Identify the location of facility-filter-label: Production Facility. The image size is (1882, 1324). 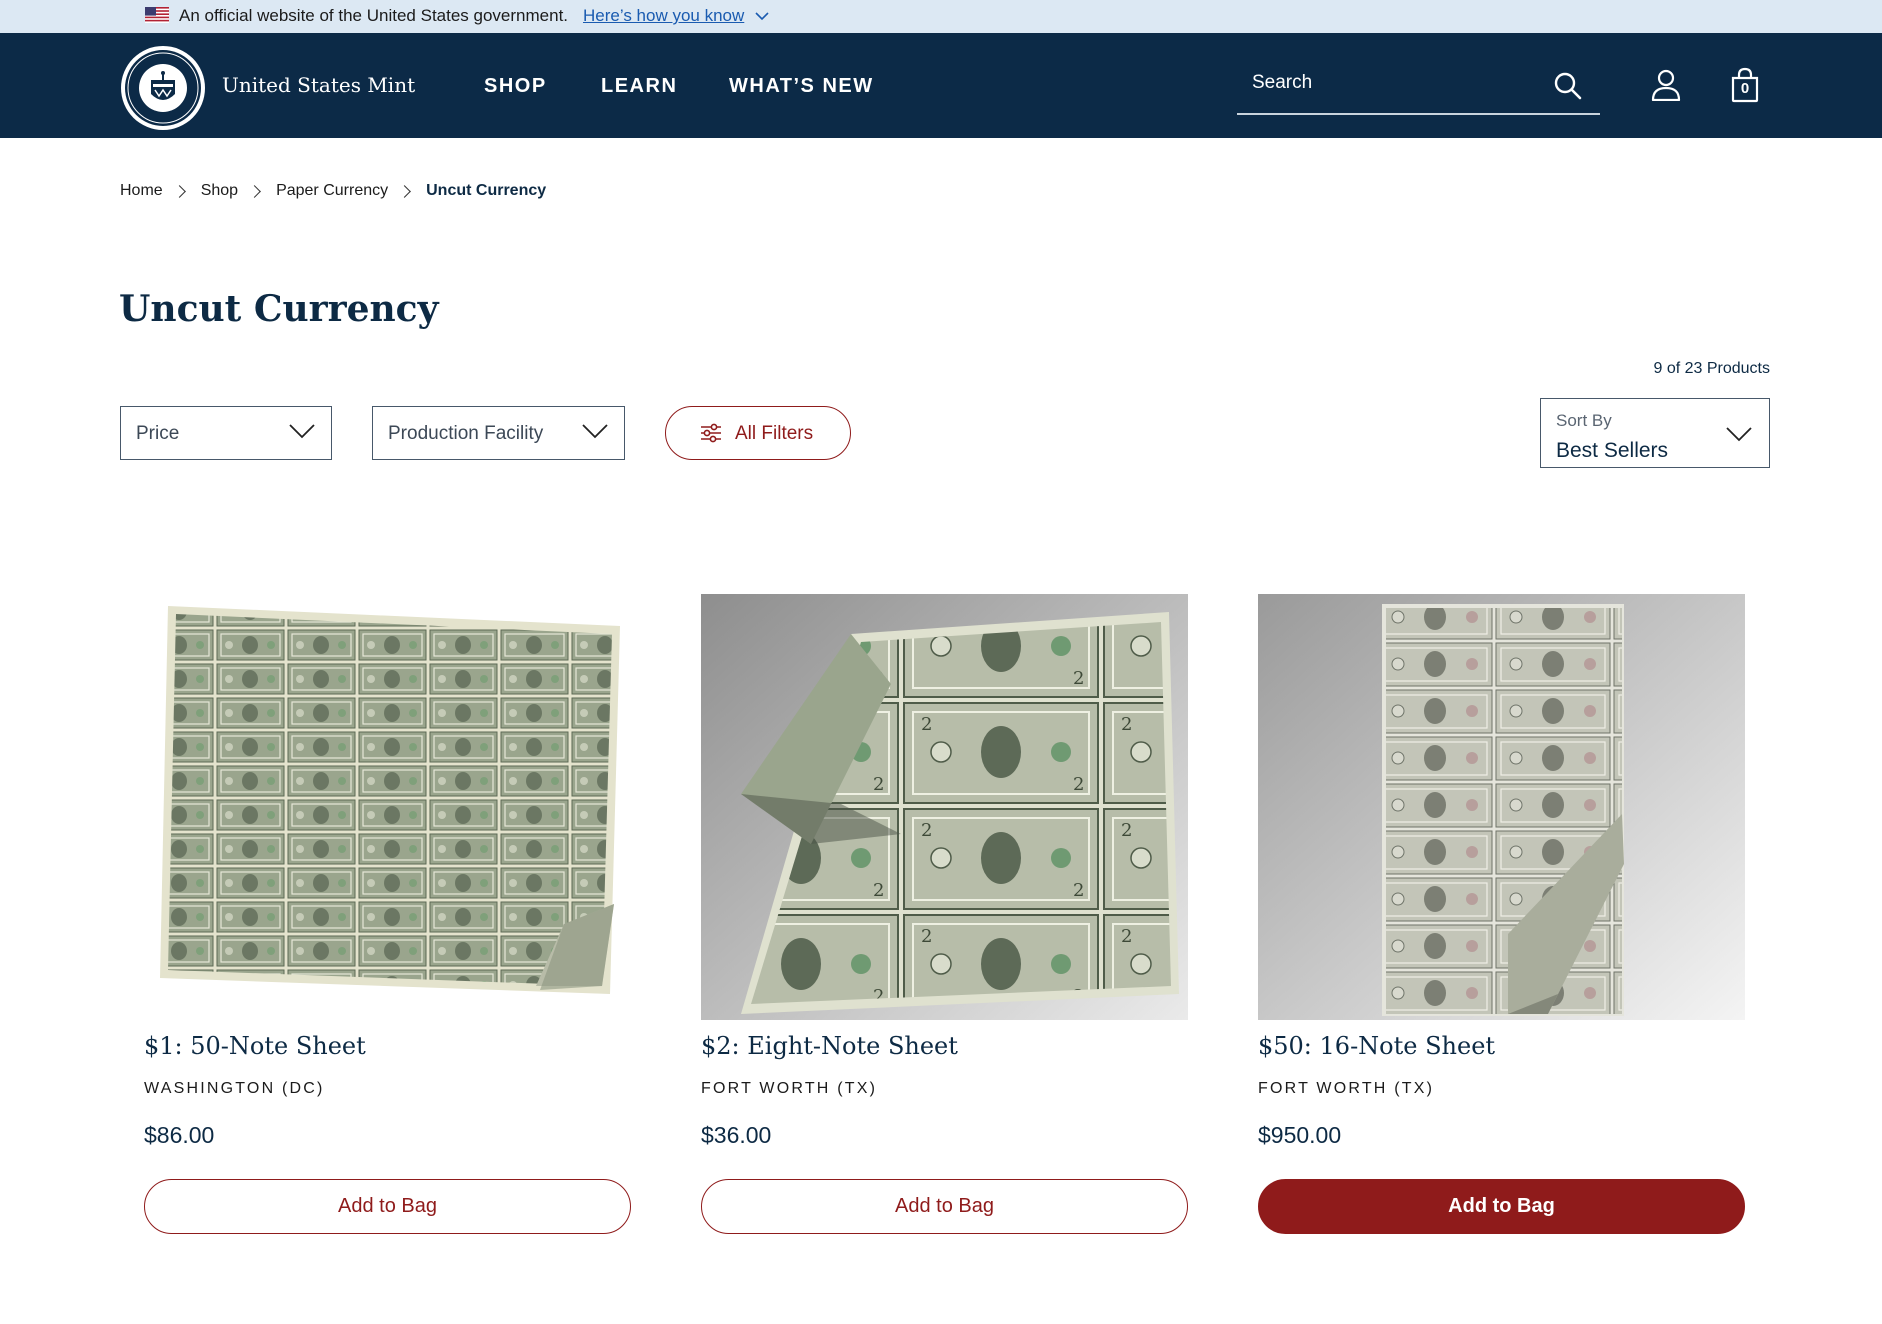
(466, 433).